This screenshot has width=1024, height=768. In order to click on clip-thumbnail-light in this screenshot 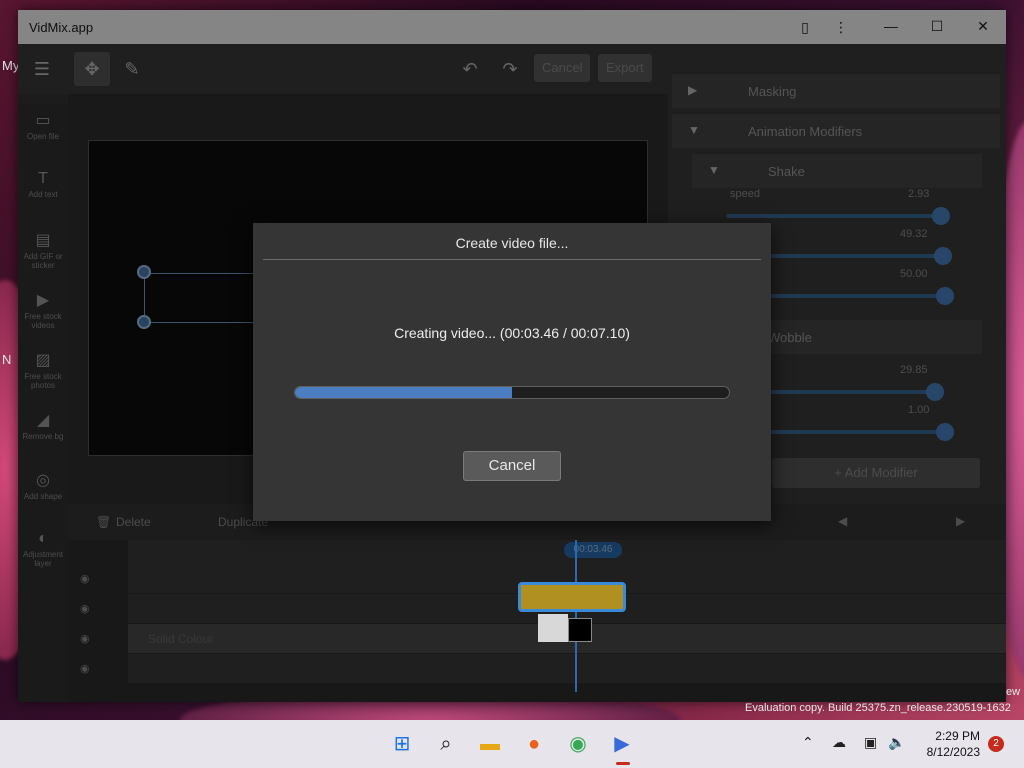, I will do `click(553, 628)`.